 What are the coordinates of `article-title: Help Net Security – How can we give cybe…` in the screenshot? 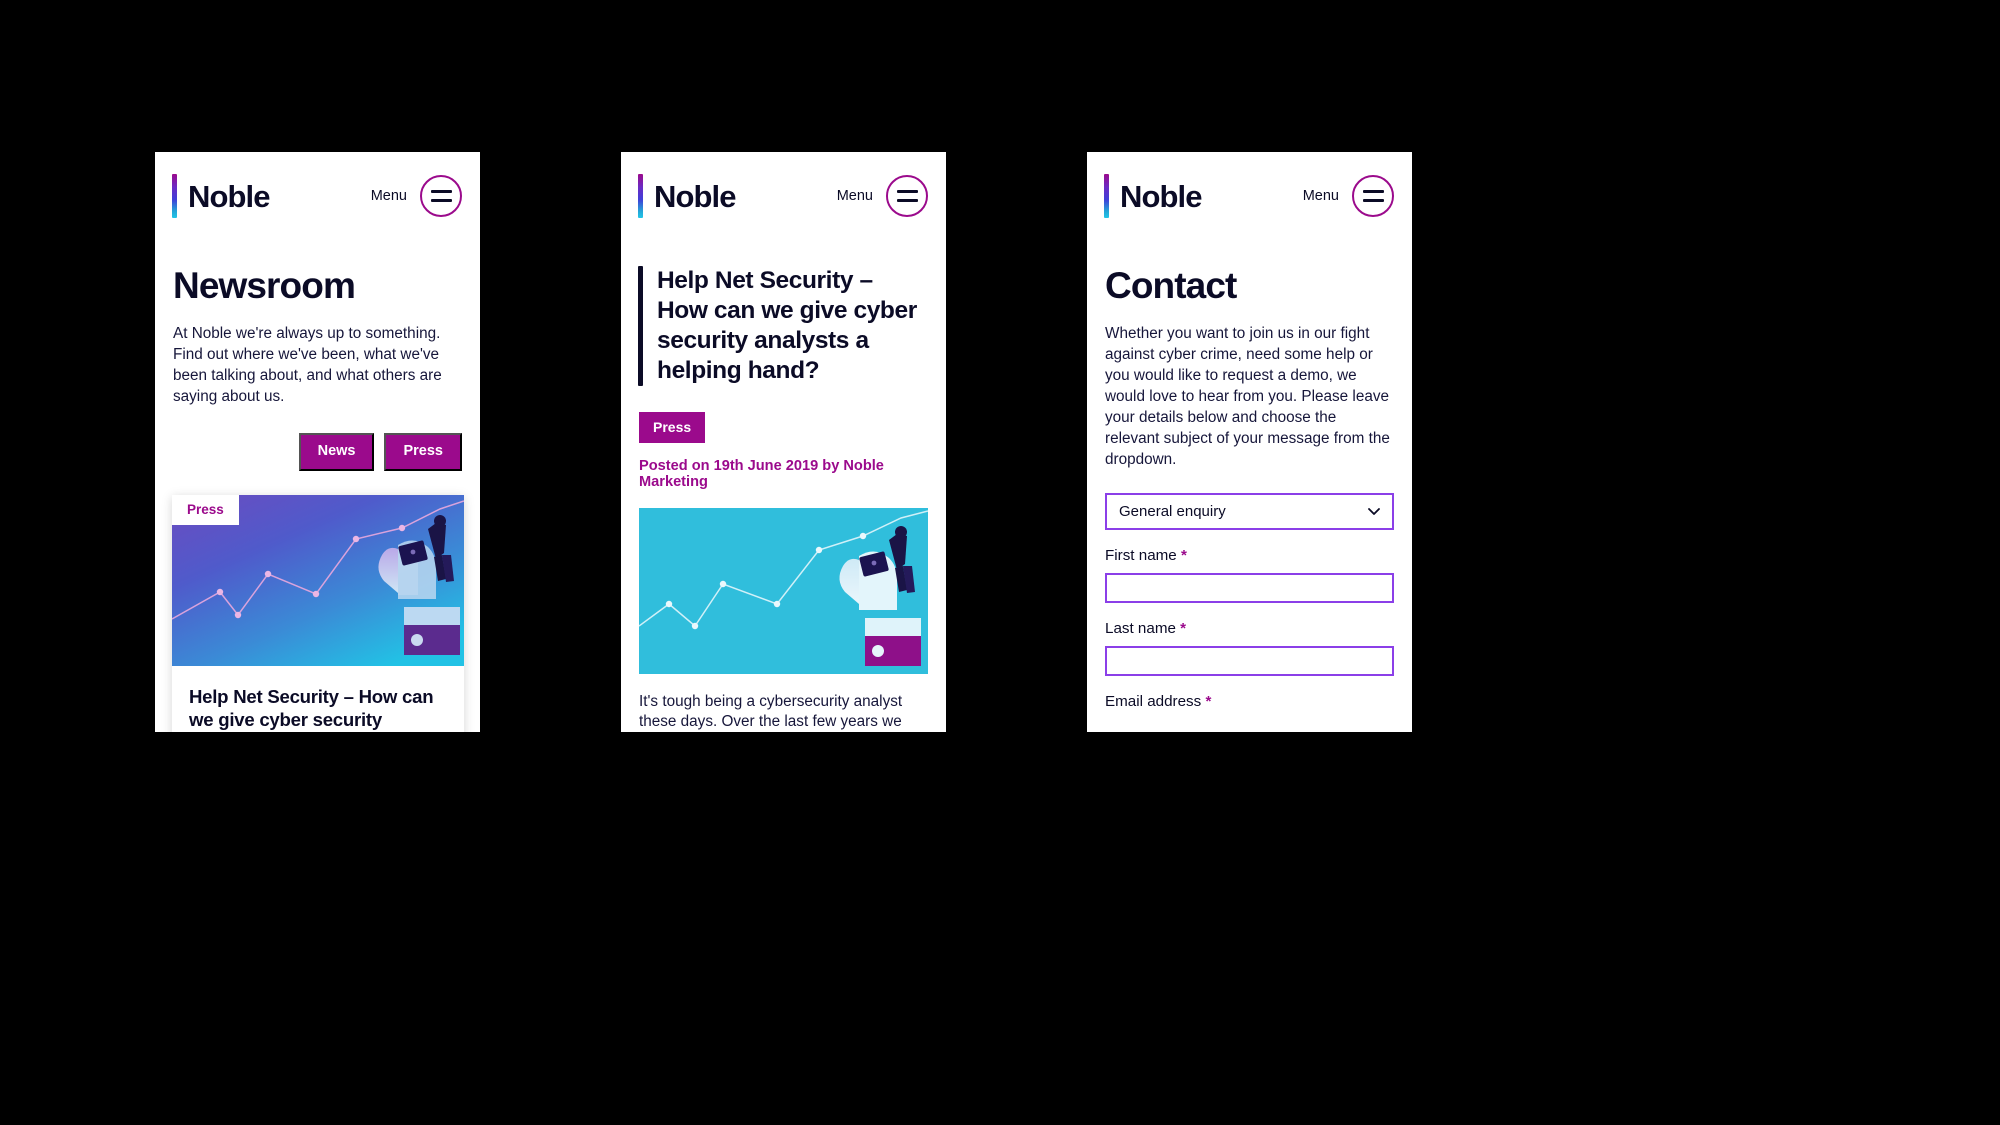 It's located at (787, 325).